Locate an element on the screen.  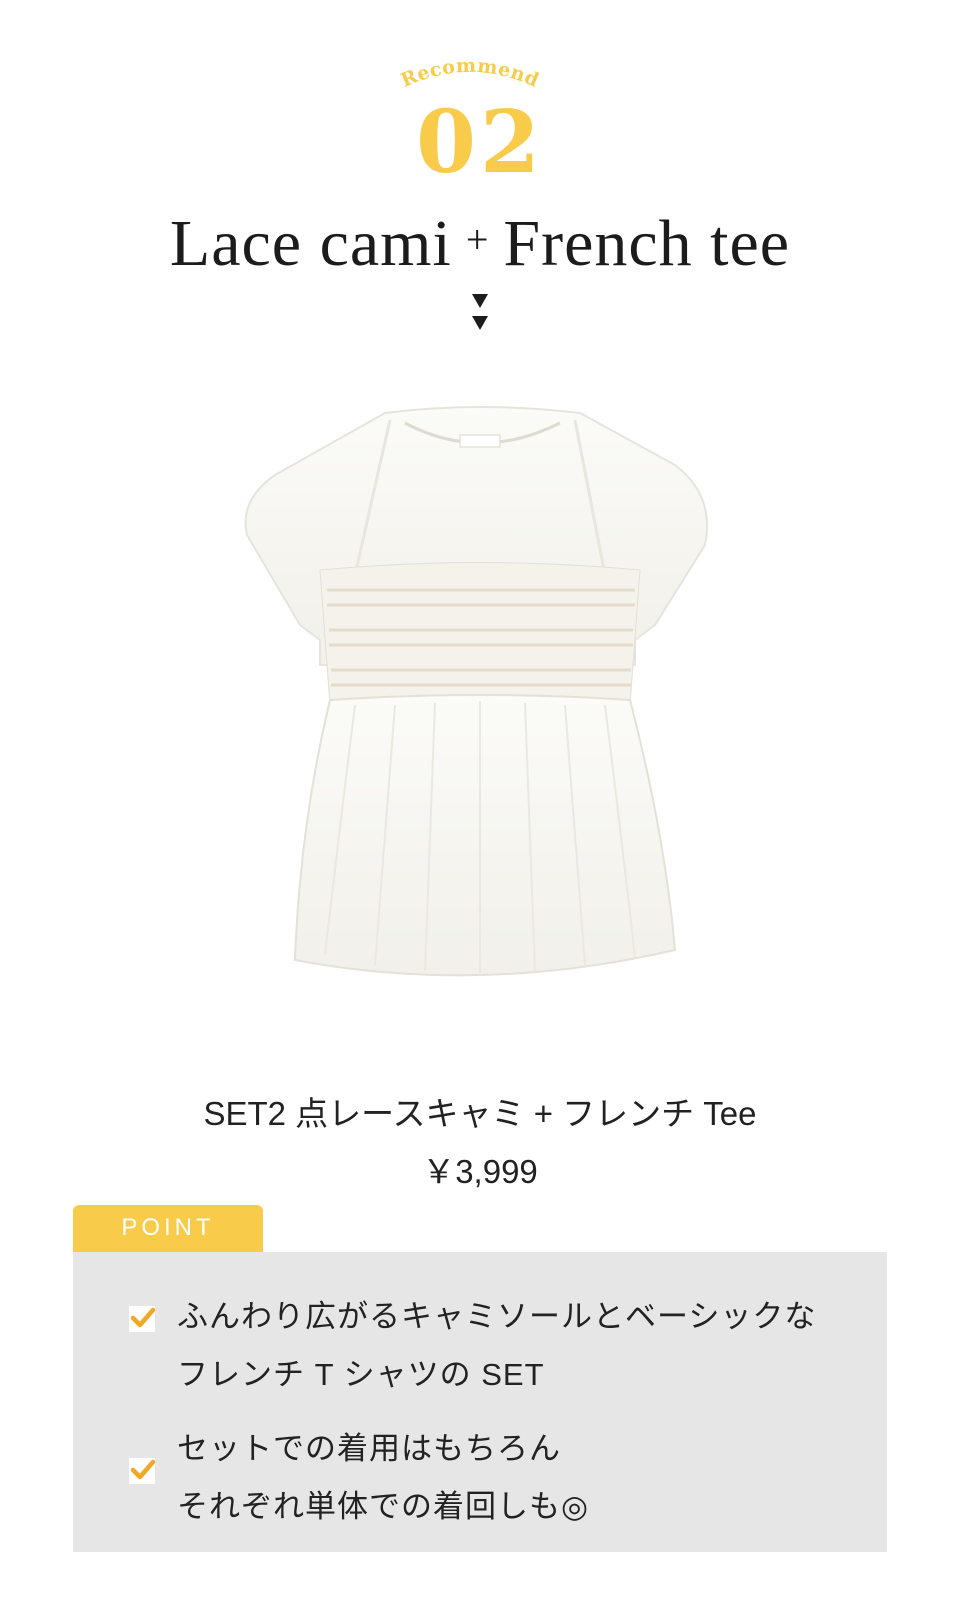
point-line: フレンチ T シャツの SET is located at coordinates (361, 1374).